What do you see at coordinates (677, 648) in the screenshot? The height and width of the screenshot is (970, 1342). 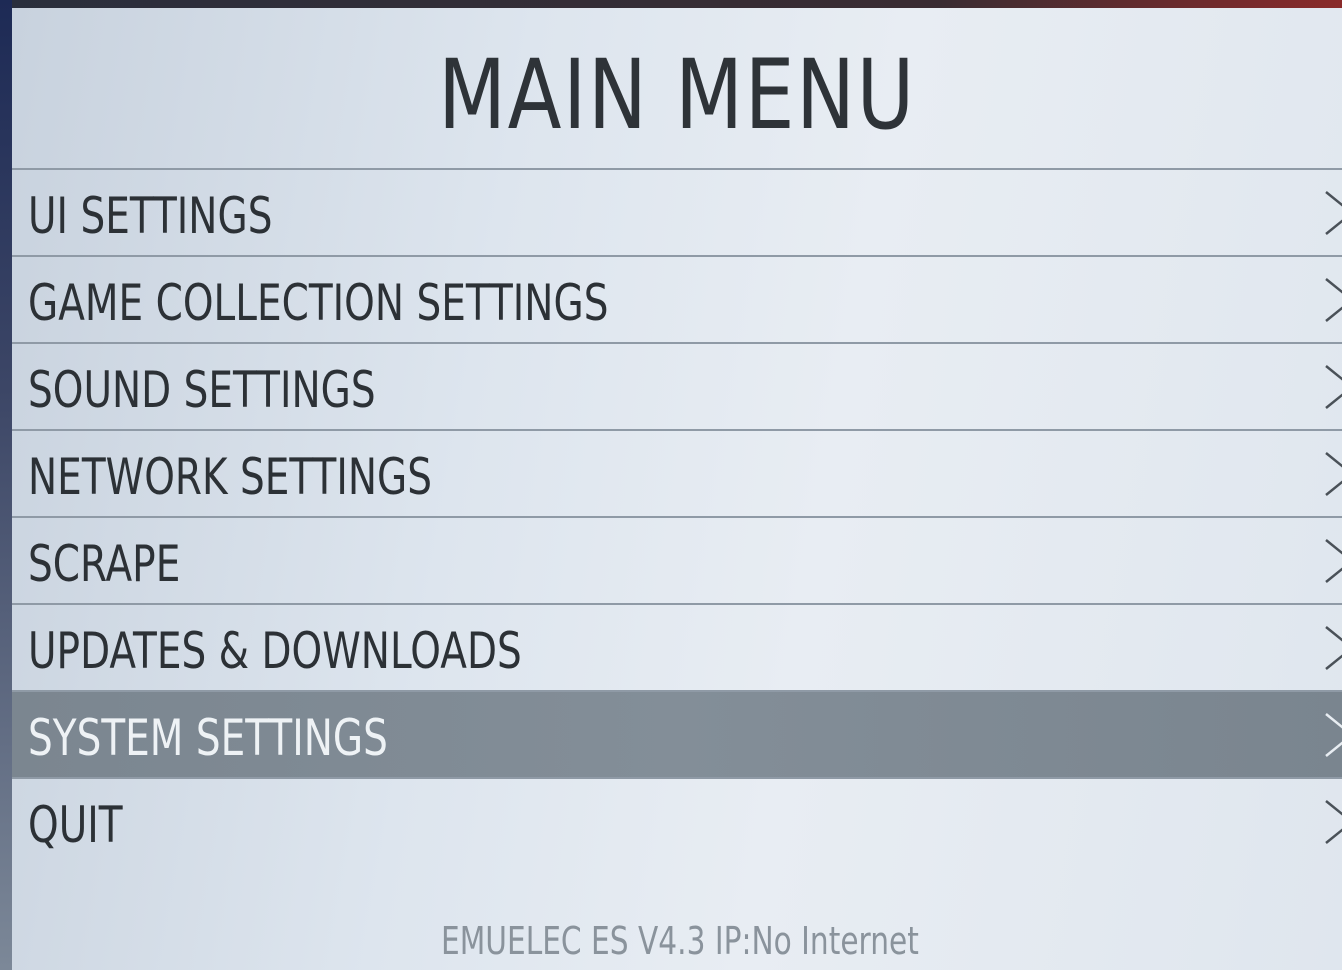 I see `menu-item-updates-downloads: UPDATES & DOWNLOADS` at bounding box center [677, 648].